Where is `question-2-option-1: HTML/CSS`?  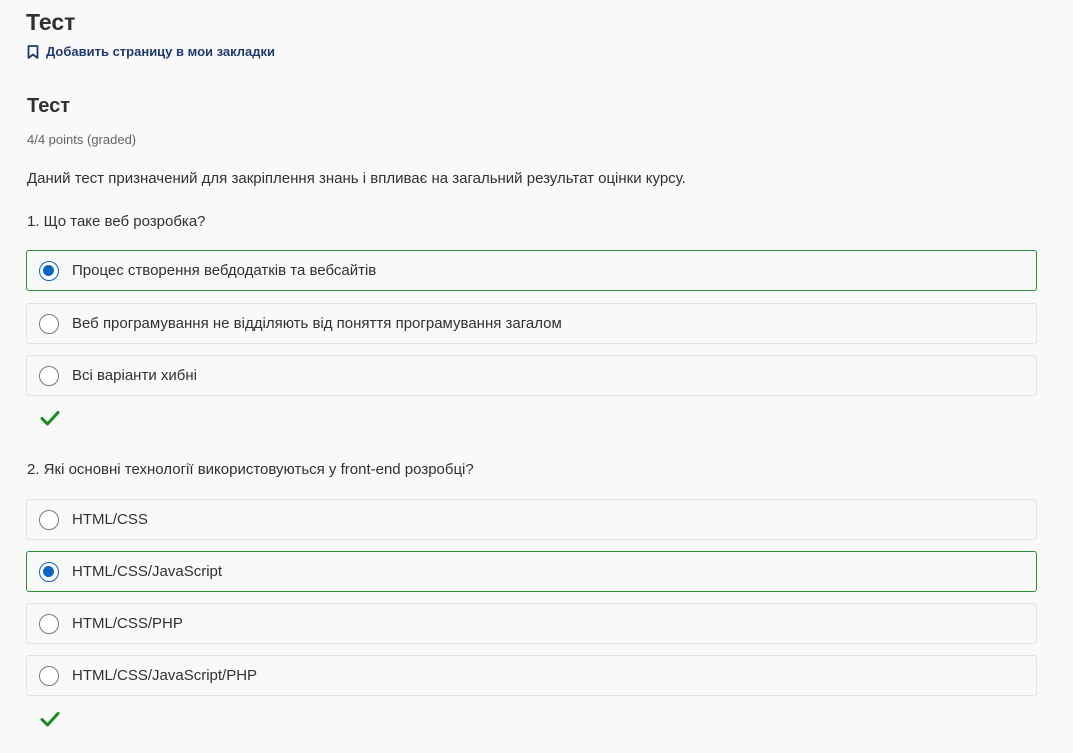 question-2-option-1: HTML/CSS is located at coordinates (531, 519).